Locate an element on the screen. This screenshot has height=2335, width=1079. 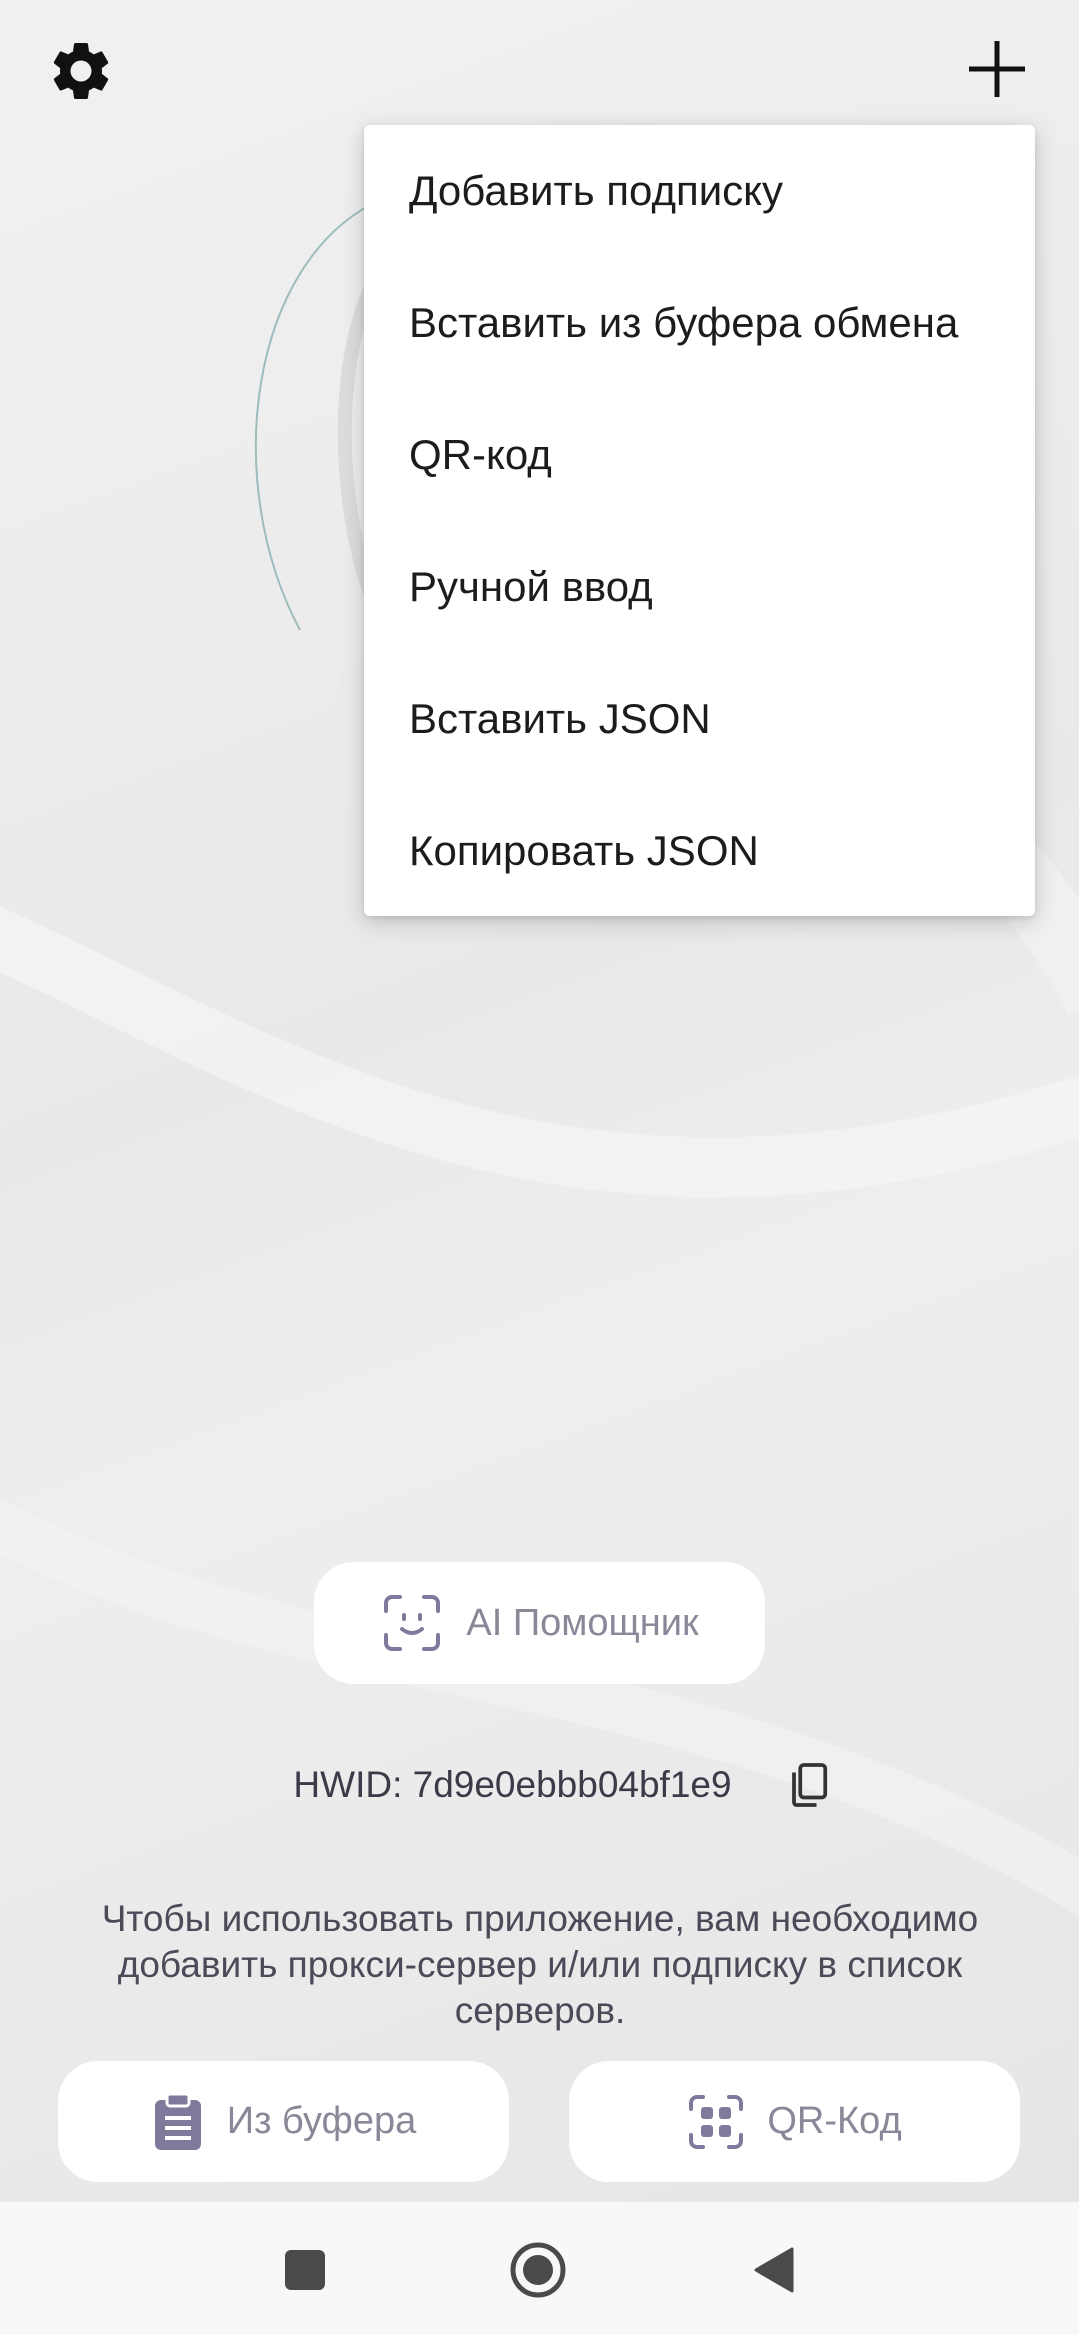
menu-item-copy-json: Копировать JSON is located at coordinates (699, 851).